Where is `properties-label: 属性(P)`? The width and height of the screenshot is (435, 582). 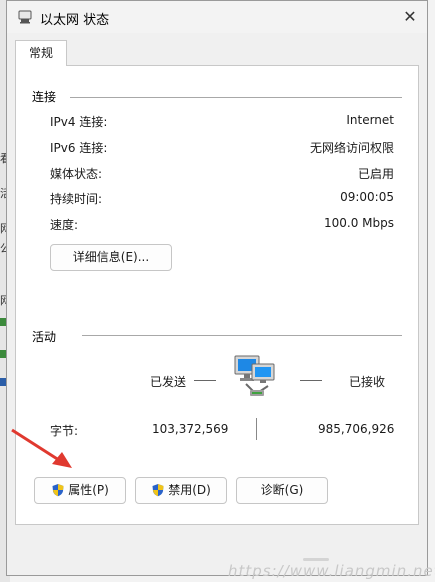
properties-label: 属性(P) is located at coordinates (88, 490).